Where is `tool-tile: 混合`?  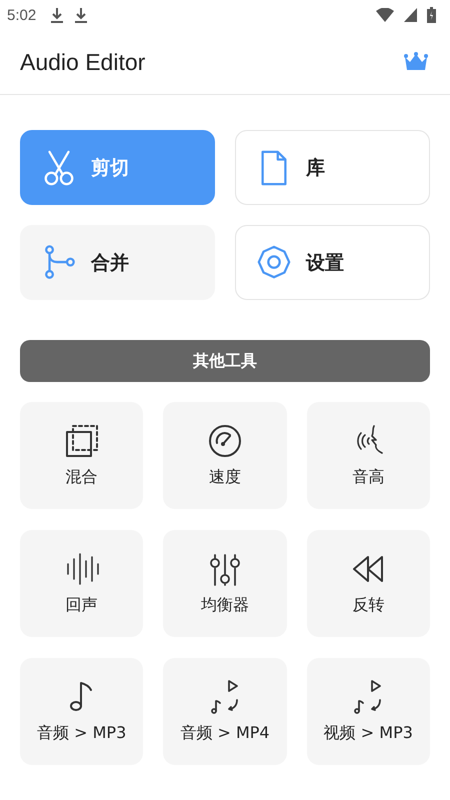 tool-tile: 混合 is located at coordinates (82, 455).